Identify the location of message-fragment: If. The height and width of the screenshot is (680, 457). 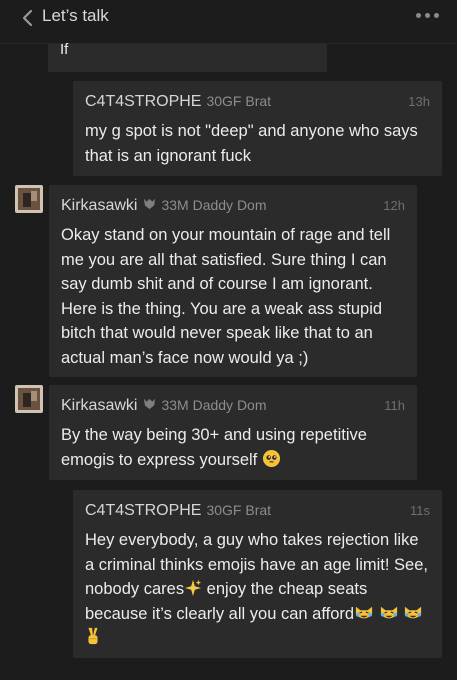
(64, 49).